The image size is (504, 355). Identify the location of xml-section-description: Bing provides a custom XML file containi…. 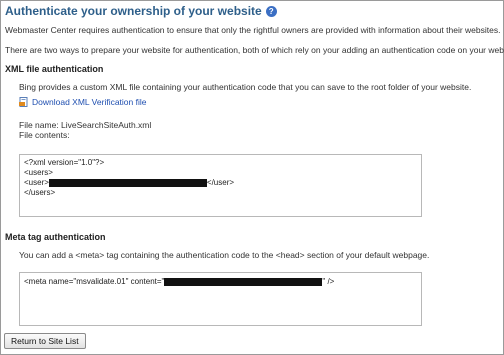
(245, 87).